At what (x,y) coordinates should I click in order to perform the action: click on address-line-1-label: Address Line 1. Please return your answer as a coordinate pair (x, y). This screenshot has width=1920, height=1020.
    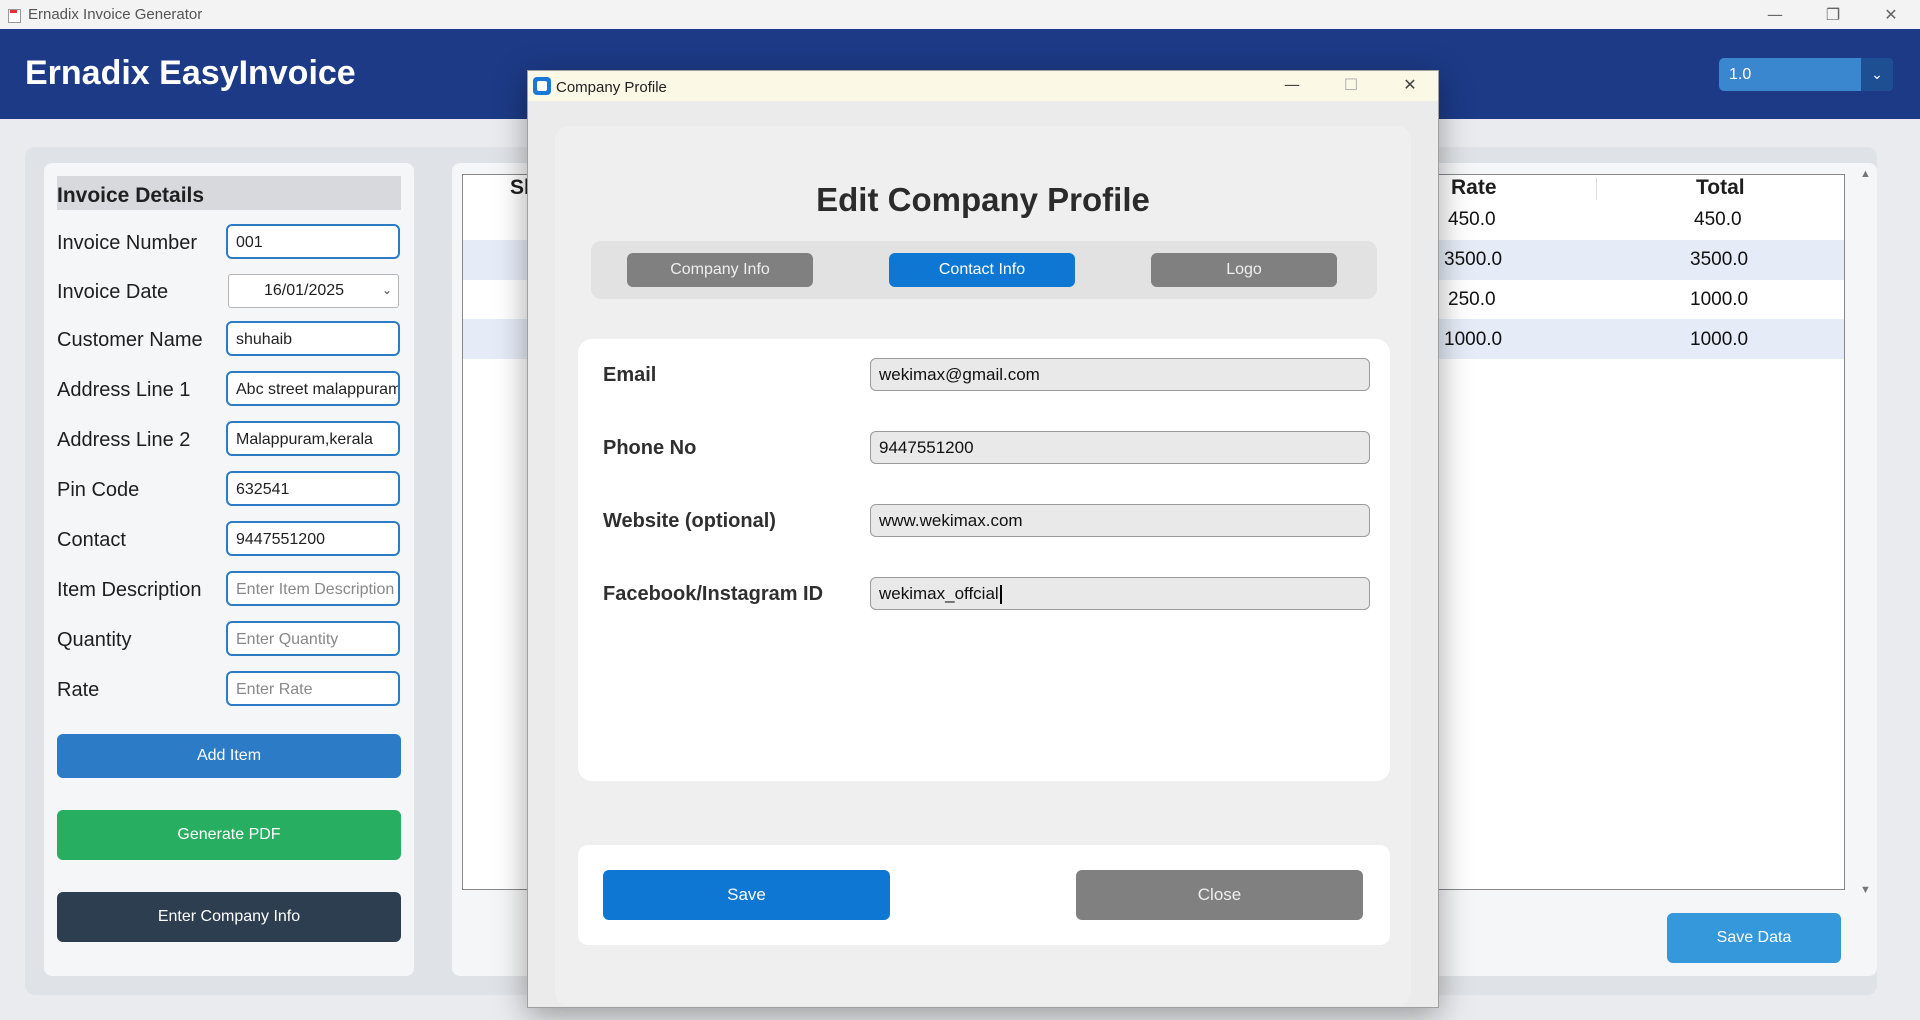
    Looking at the image, I should click on (124, 390).